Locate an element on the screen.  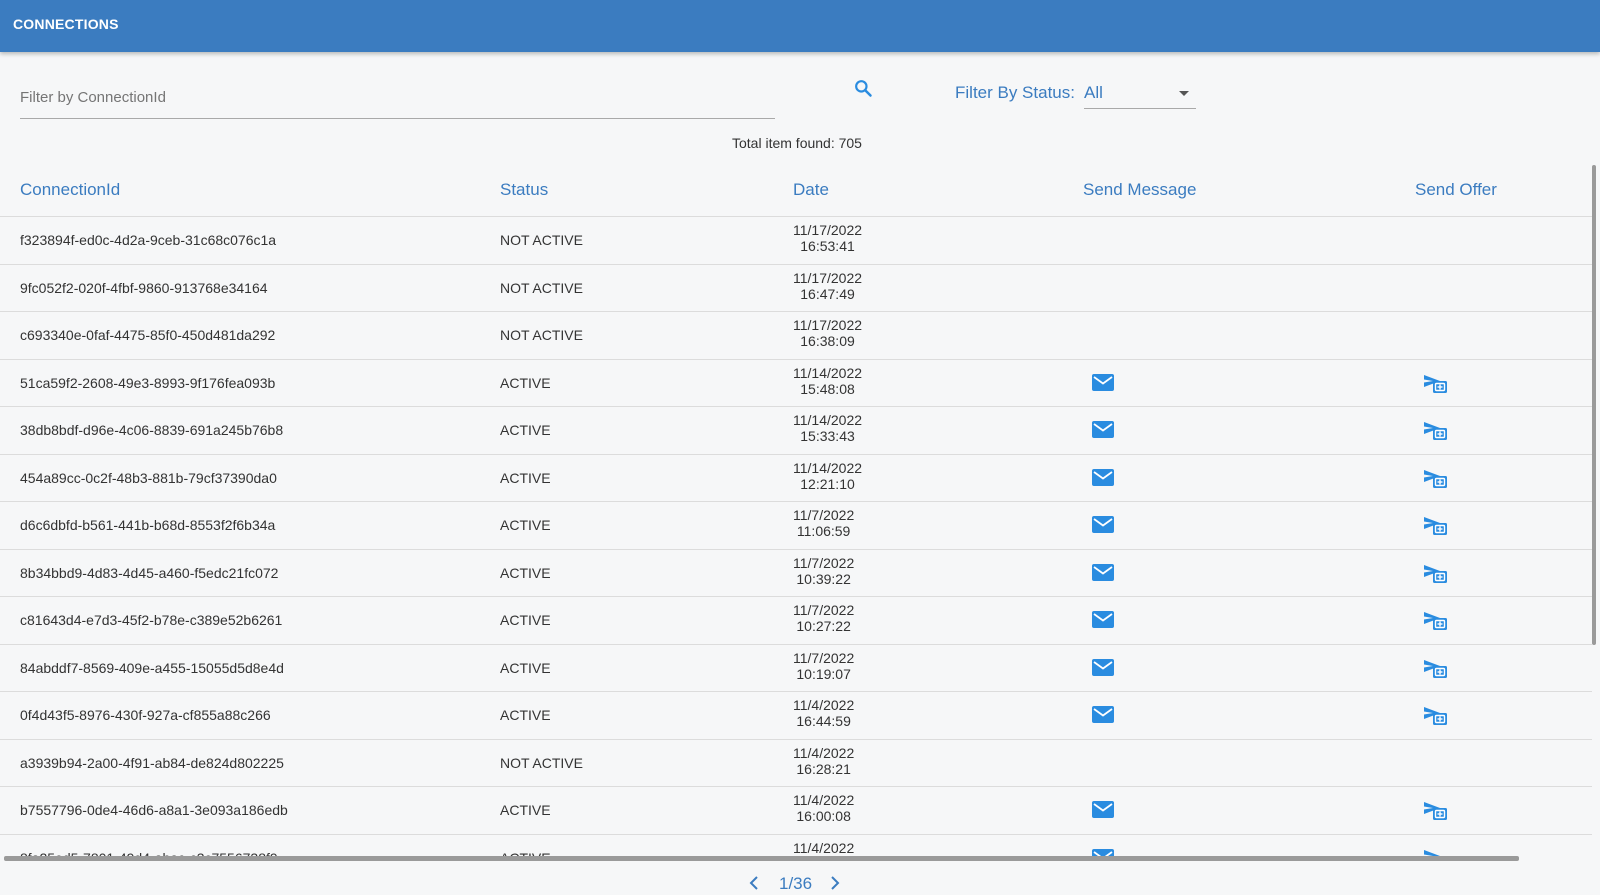
date-cell: 11/7/2022 11:06:59 is located at coordinates (823, 523).